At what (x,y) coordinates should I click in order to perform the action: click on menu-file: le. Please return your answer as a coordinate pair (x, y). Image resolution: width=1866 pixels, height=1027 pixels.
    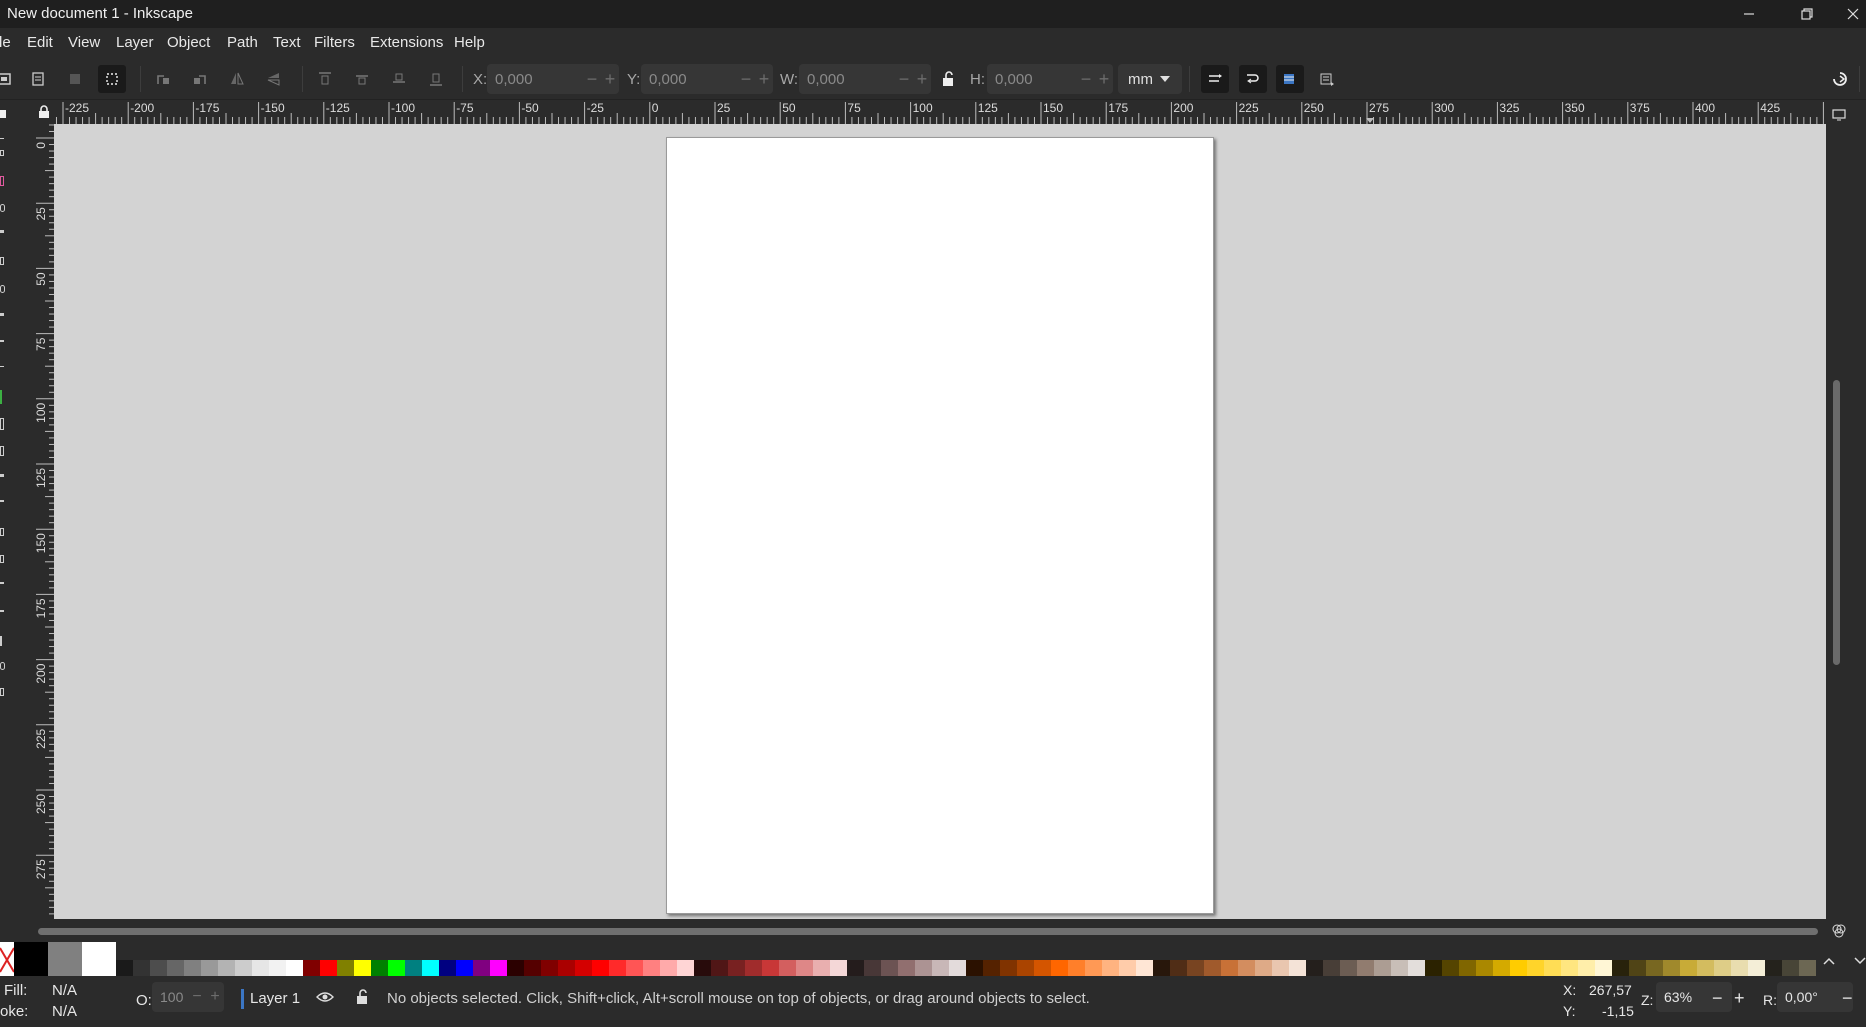
    Looking at the image, I should click on (5, 42).